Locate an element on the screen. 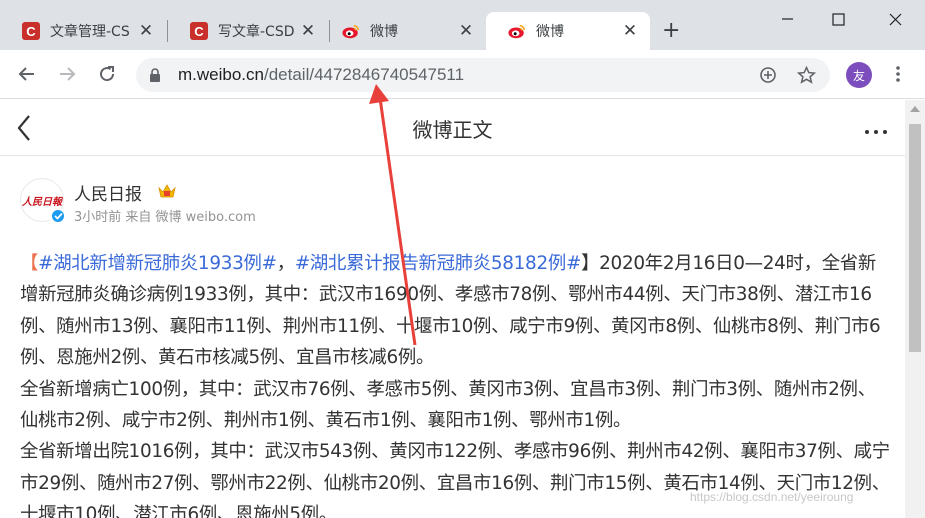  minimize-icon is located at coordinates (787, 19).